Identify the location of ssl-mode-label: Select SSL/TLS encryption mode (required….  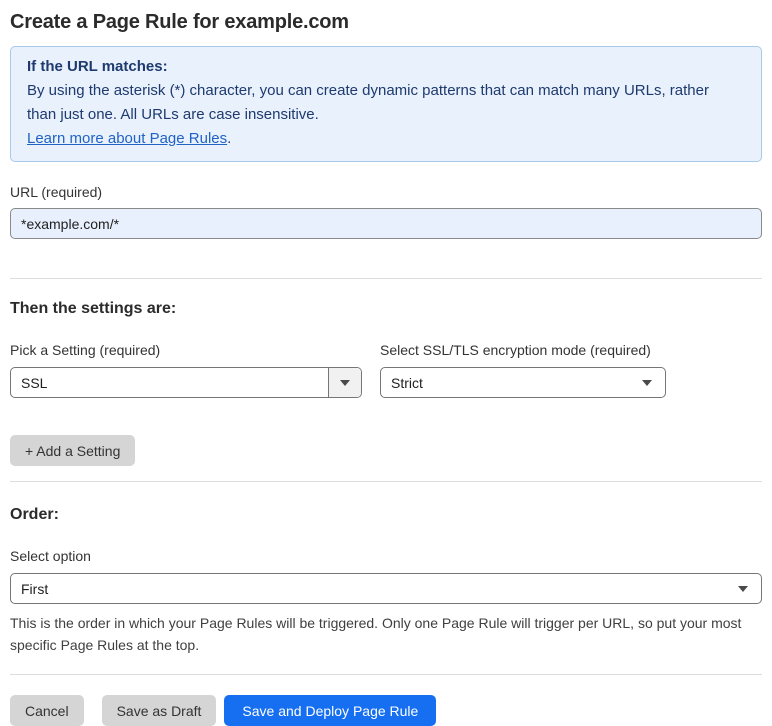
(515, 350).